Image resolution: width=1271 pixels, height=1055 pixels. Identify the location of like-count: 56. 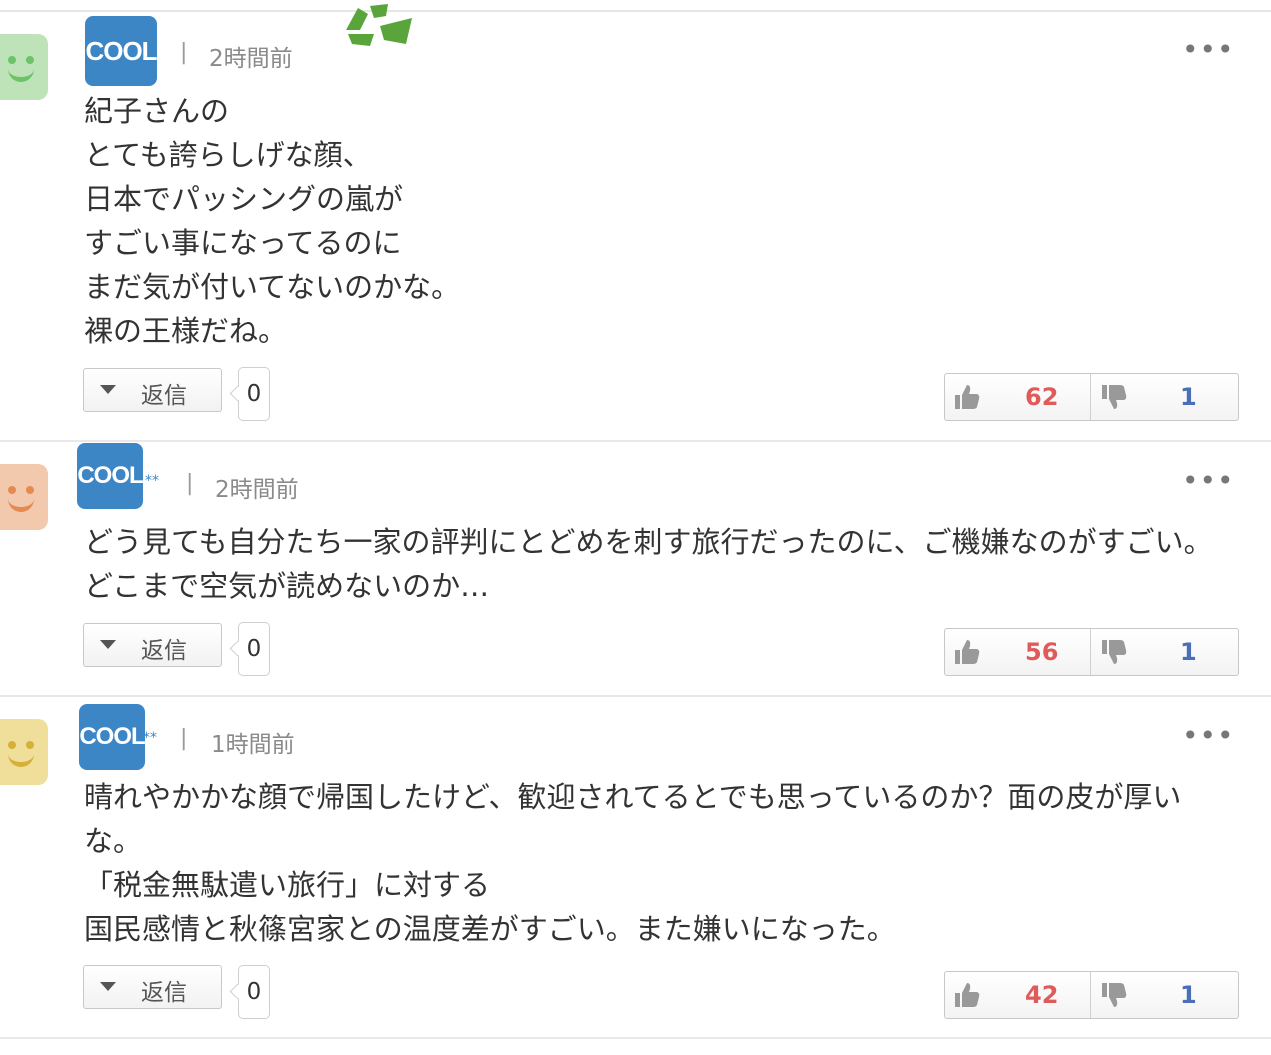
(1041, 652).